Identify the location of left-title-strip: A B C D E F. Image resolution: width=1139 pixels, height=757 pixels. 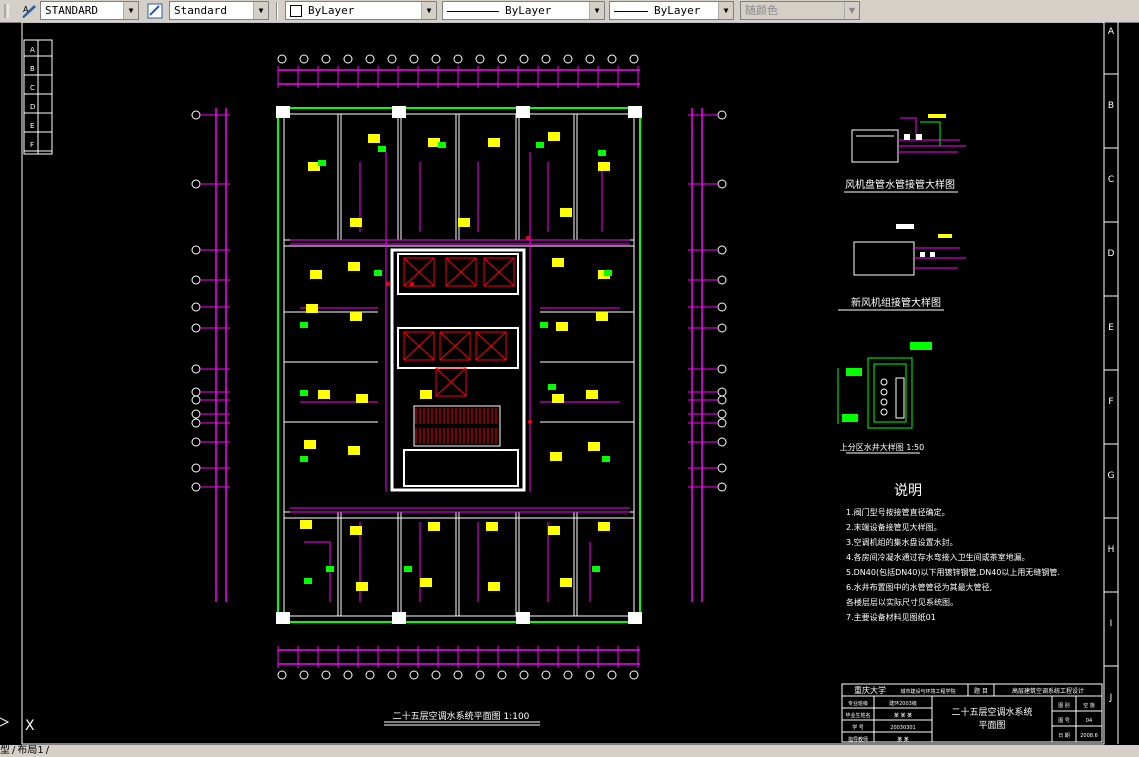
(38, 97).